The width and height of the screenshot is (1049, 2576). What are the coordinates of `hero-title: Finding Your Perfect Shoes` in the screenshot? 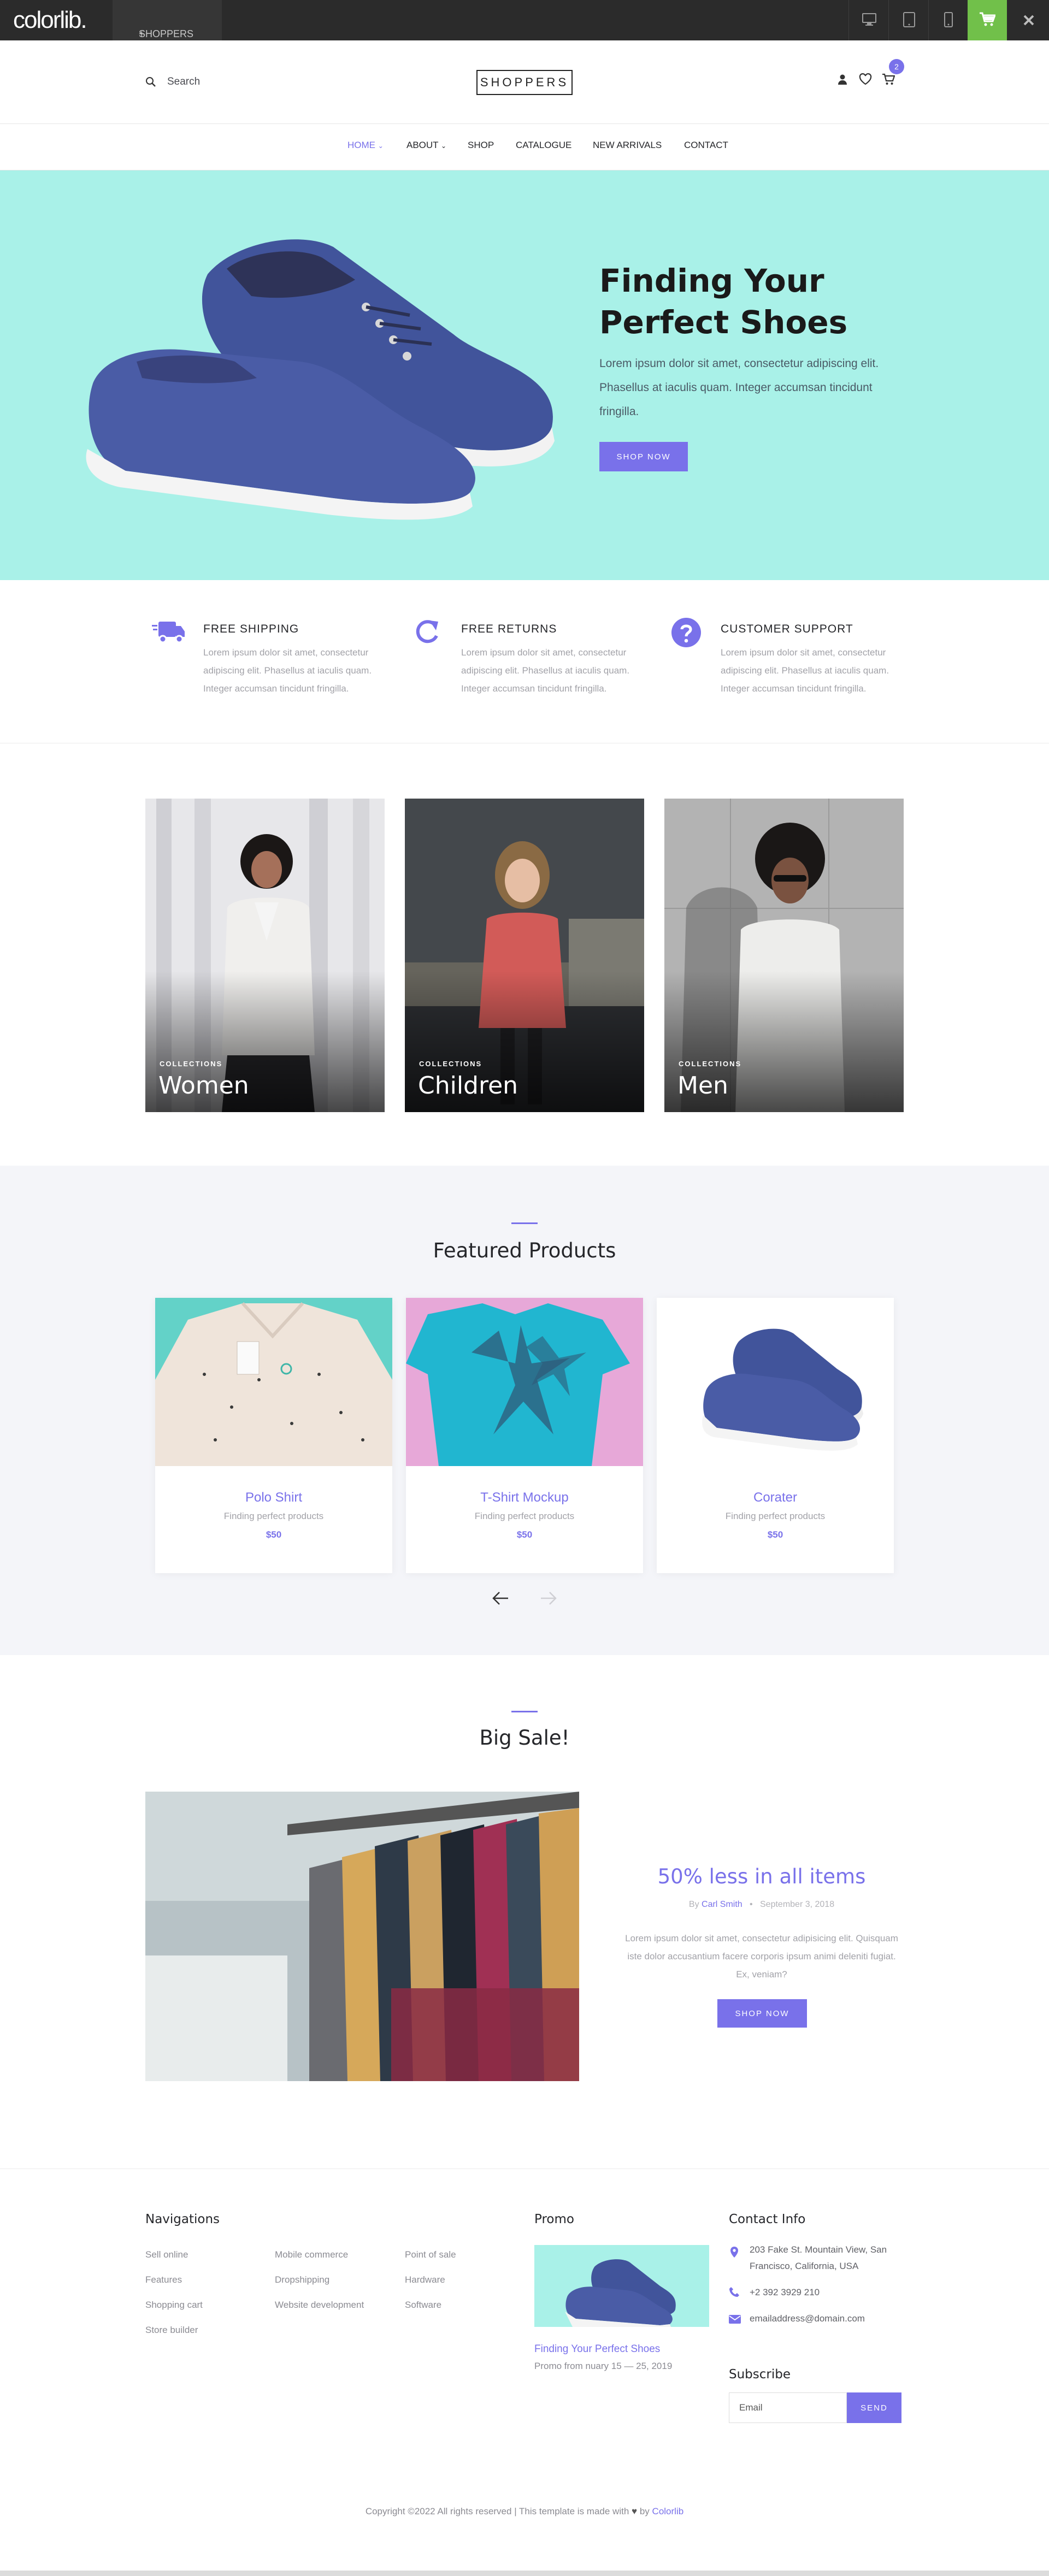 It's located at (769, 301).